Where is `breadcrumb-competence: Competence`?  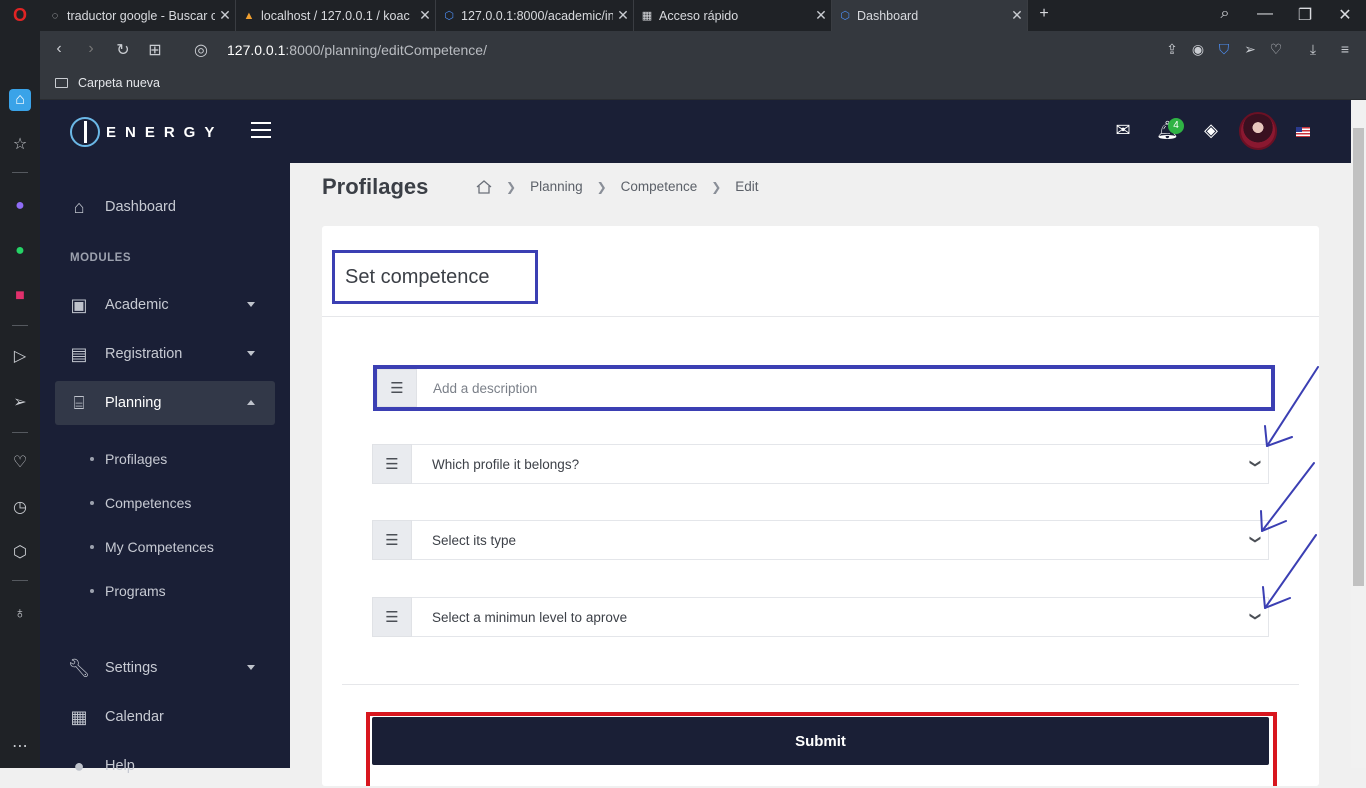
breadcrumb-competence: Competence is located at coordinates (659, 186).